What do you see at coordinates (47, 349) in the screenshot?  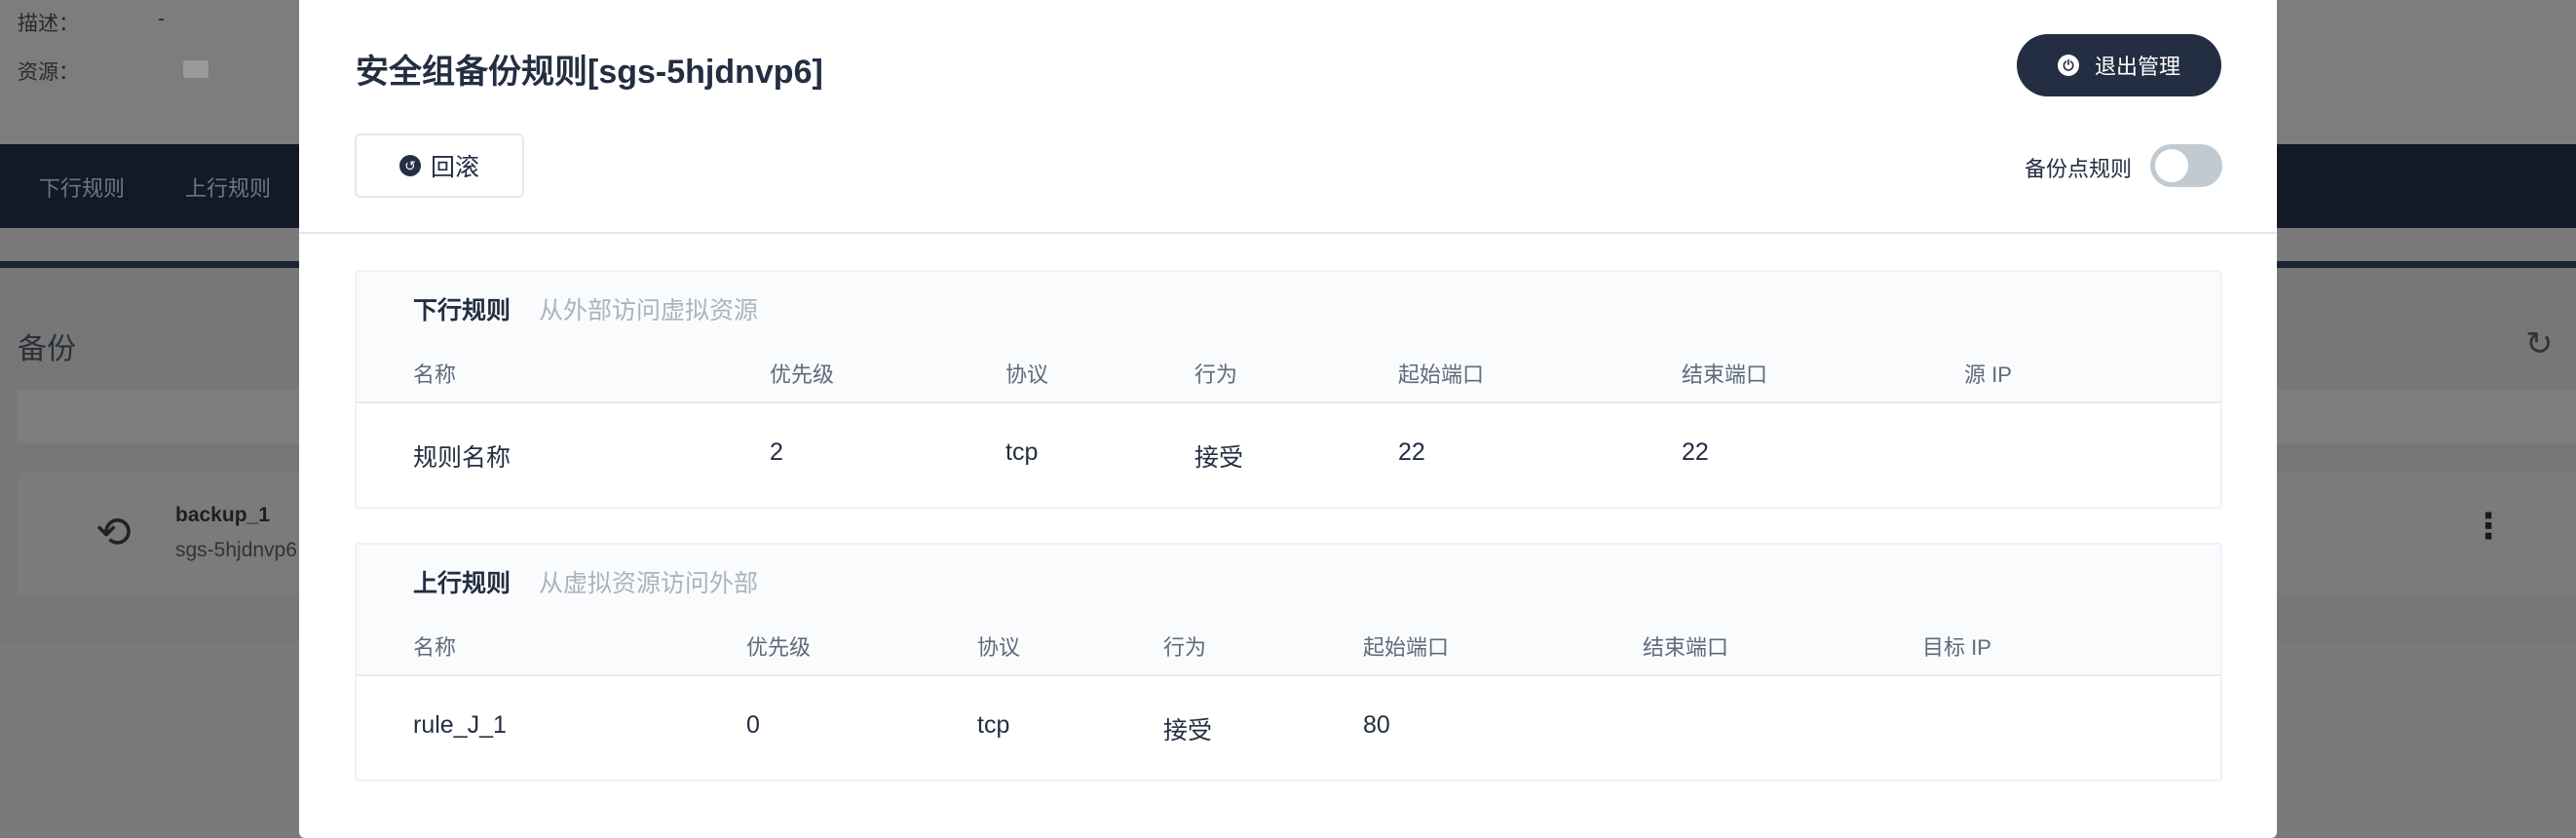 I see `backup-section-title: 备份` at bounding box center [47, 349].